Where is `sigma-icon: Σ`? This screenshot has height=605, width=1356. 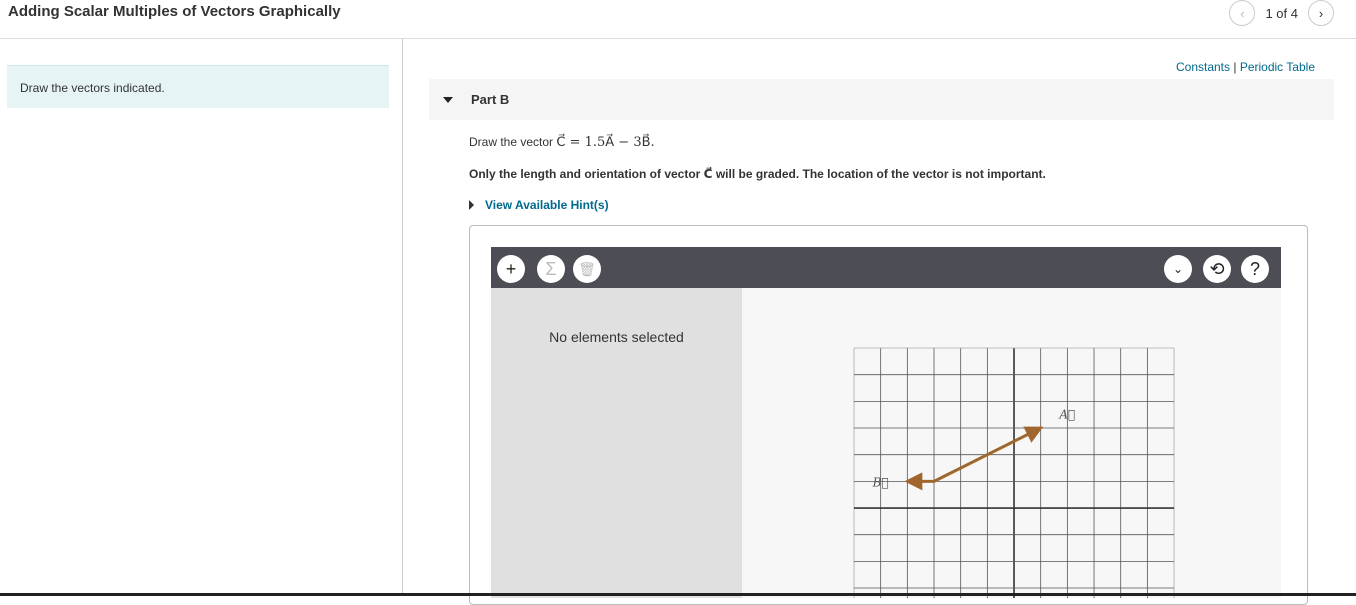 sigma-icon: Σ is located at coordinates (551, 268).